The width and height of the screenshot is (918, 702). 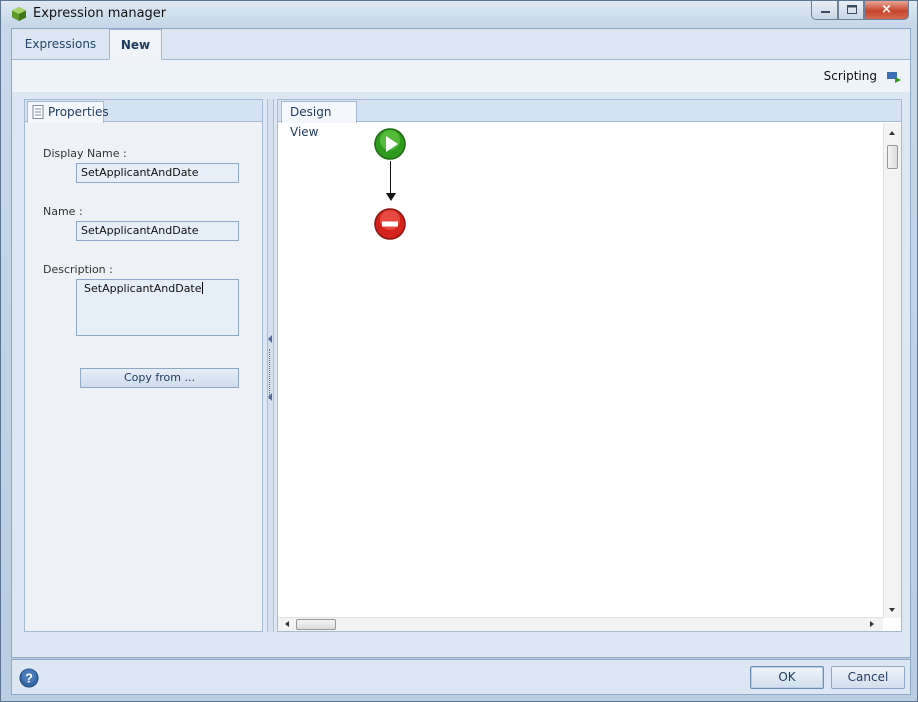 What do you see at coordinates (461, 76) in the screenshot?
I see `ribbon-bar: Scripting` at bounding box center [461, 76].